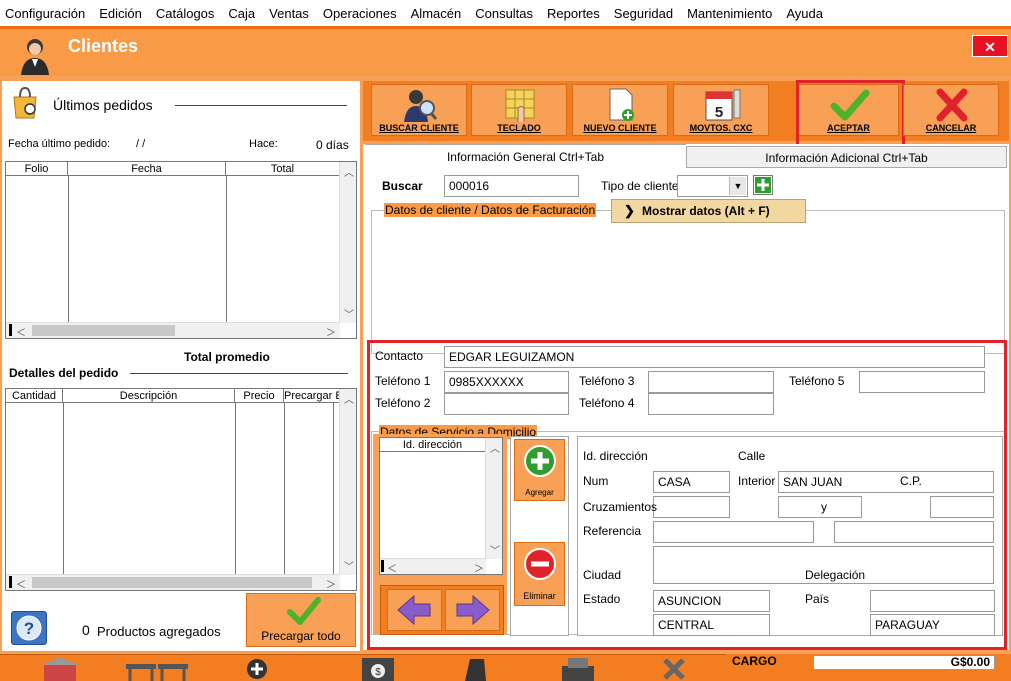 The width and height of the screenshot is (1011, 681). I want to click on search-client-button: BUSCAR CLIENTE, so click(419, 110).